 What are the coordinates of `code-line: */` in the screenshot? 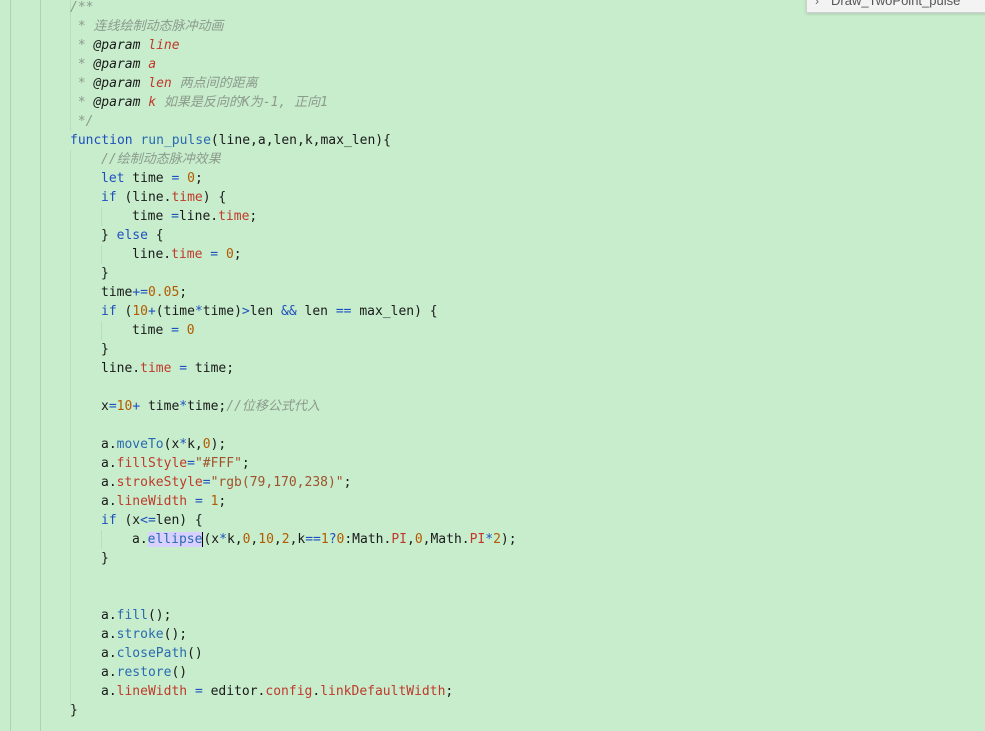 It's located at (82, 121).